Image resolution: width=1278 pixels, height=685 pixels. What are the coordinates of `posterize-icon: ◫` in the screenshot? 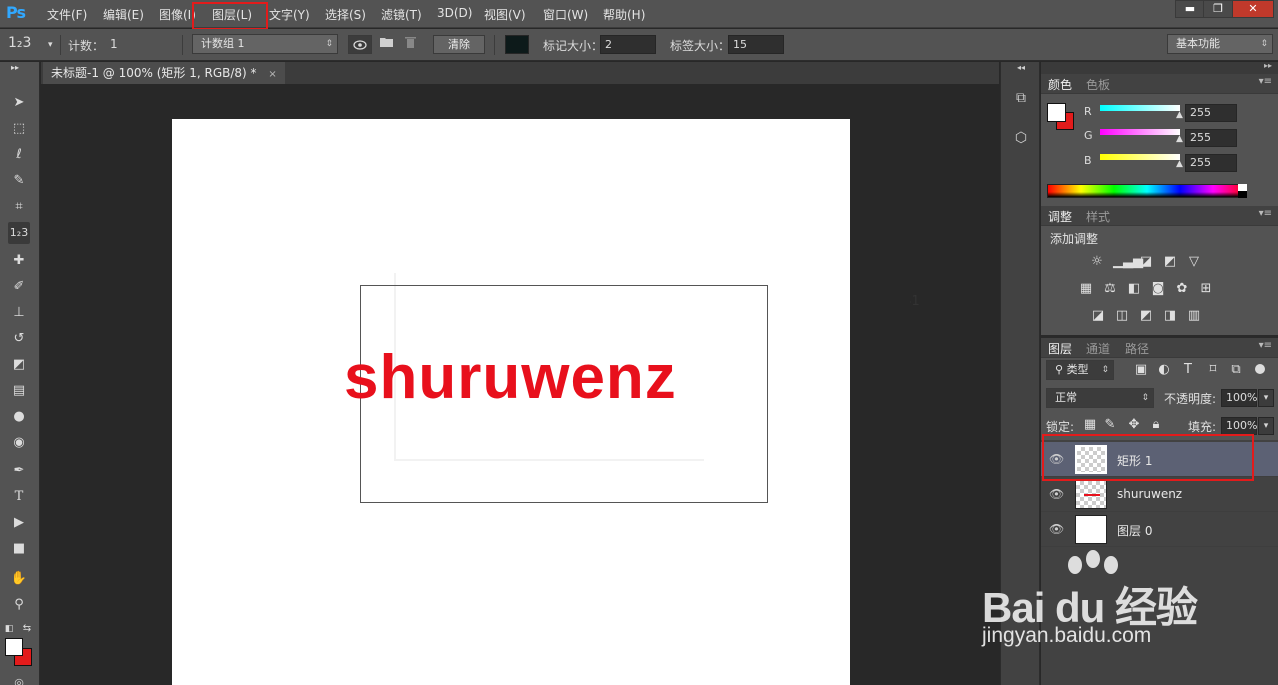 It's located at (1122, 316).